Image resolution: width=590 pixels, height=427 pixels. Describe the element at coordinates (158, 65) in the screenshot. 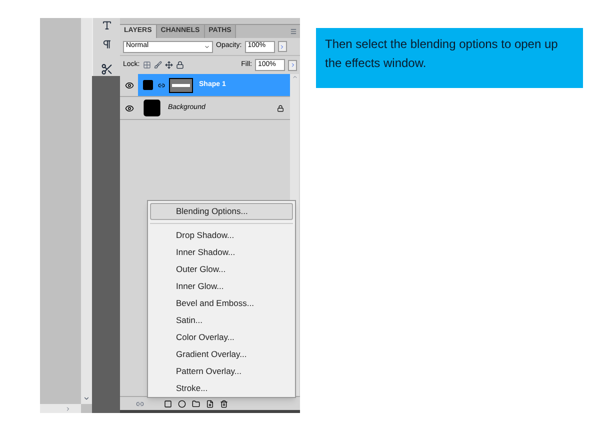

I see `lock-brush-icon` at that location.